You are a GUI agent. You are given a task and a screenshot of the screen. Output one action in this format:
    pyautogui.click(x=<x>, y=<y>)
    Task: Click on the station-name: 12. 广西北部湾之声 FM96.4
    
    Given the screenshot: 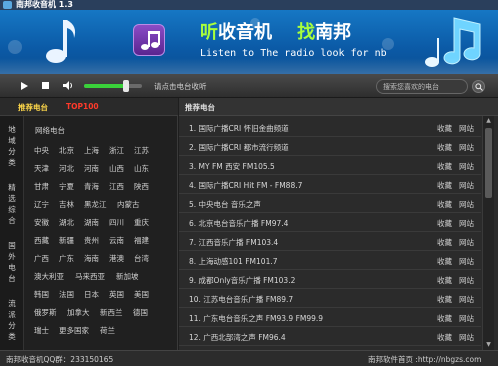 What is the action you would take?
    pyautogui.click(x=237, y=337)
    